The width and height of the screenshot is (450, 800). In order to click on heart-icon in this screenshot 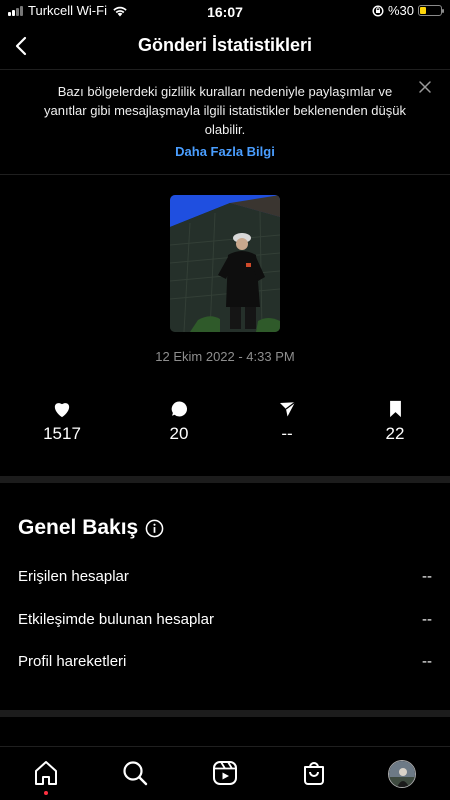, I will do `click(62, 410)`.